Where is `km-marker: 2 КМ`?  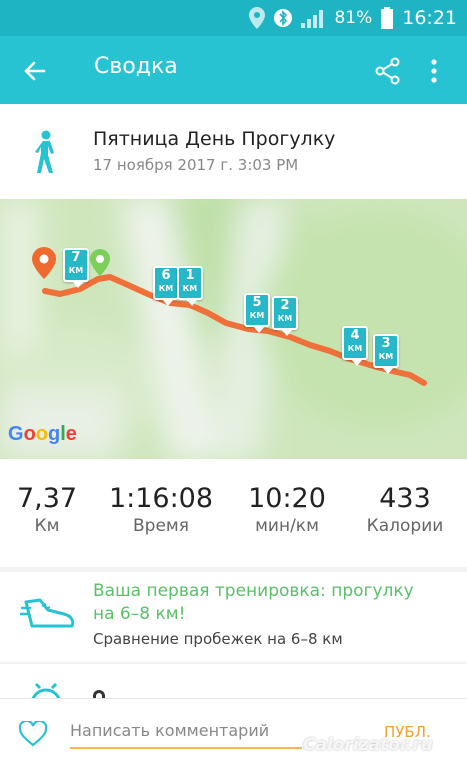
km-marker: 2 КМ is located at coordinates (285, 316).